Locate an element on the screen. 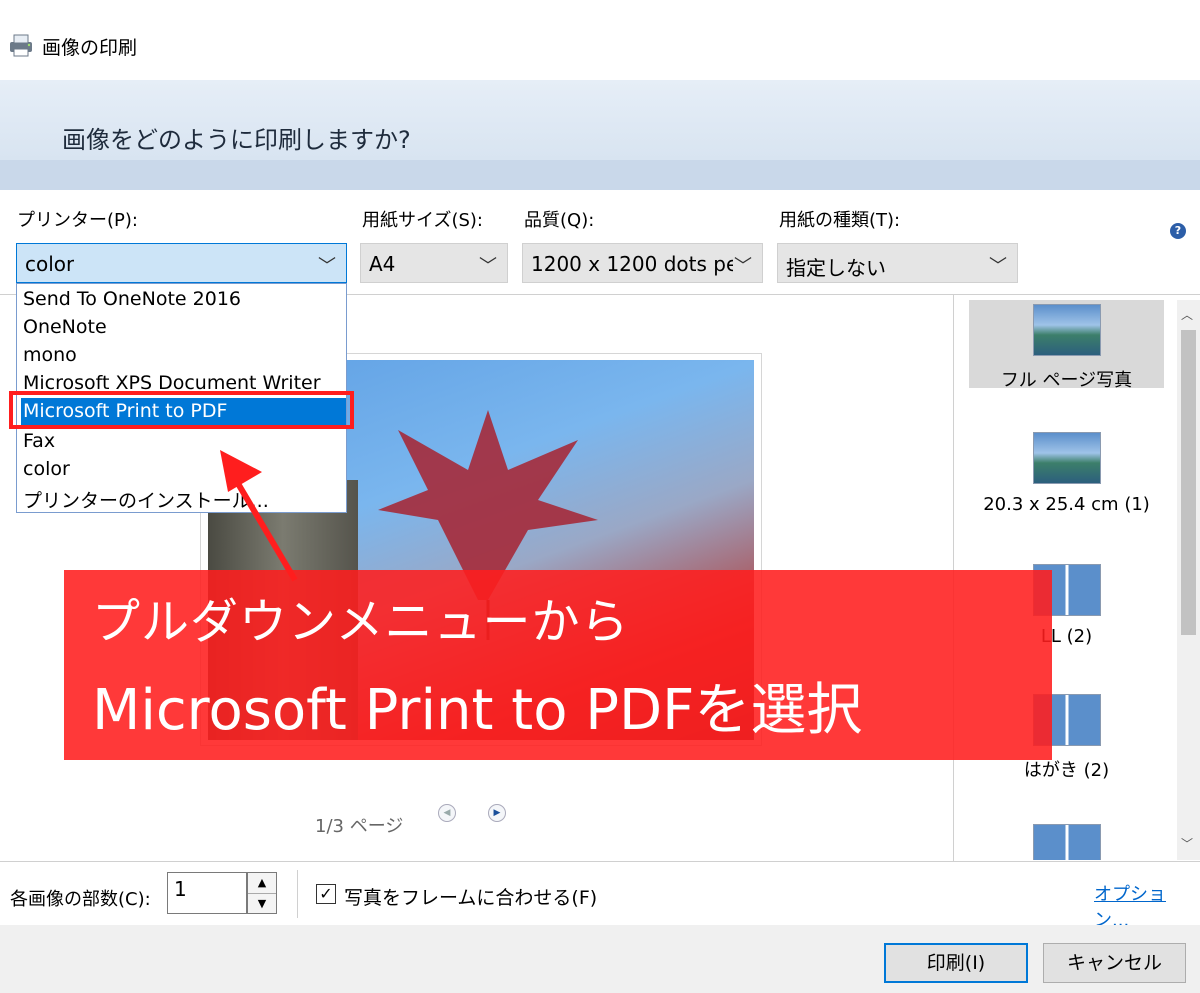 The image size is (1200, 993). layout-label: 20.3 x 25.4 cm (1) is located at coordinates (1066, 504).